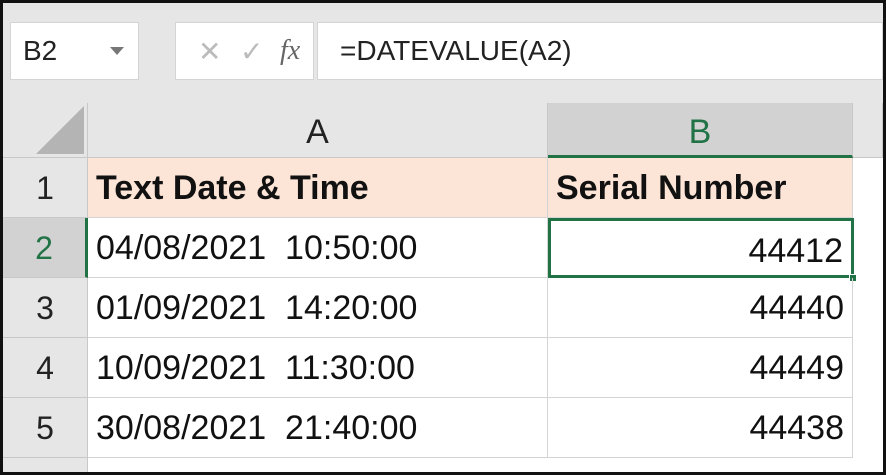  I want to click on row-header-3: 3, so click(45, 308).